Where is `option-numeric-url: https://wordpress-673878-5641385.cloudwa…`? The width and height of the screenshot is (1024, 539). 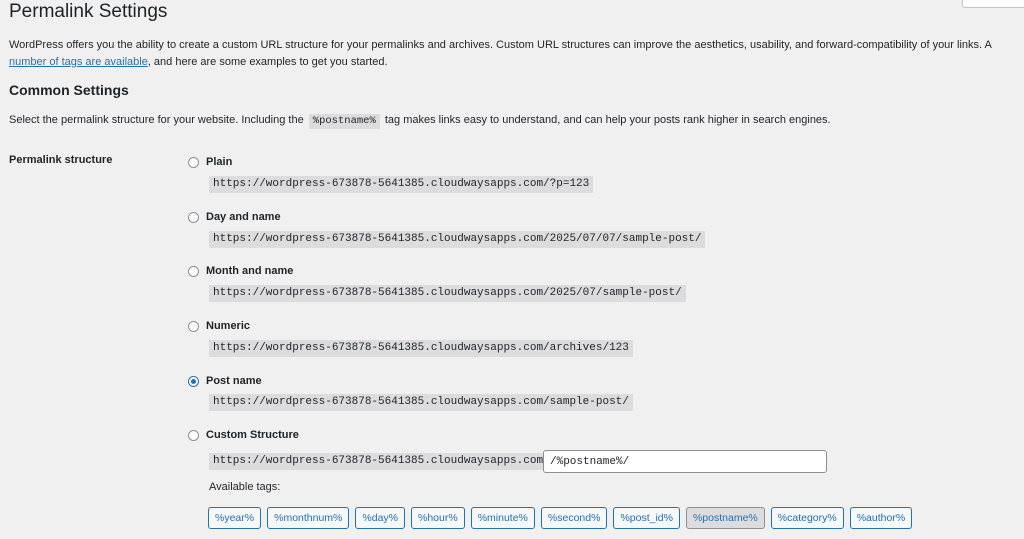
option-numeric-url: https://wordpress-673878-5641385.cloudwa… is located at coordinates (421, 348).